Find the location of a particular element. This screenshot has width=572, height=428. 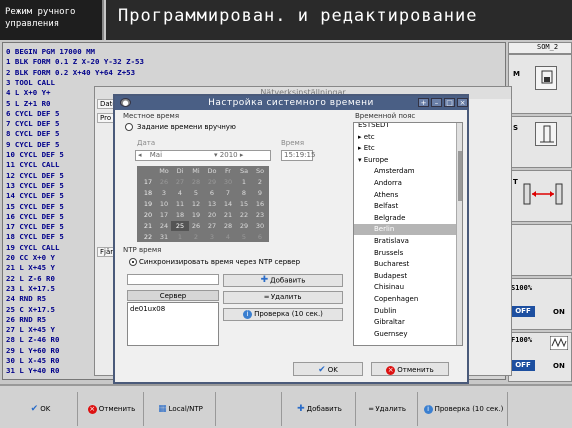

ntp-sync-label: Синхронизировать время через NTP сервер is located at coordinates (220, 262).